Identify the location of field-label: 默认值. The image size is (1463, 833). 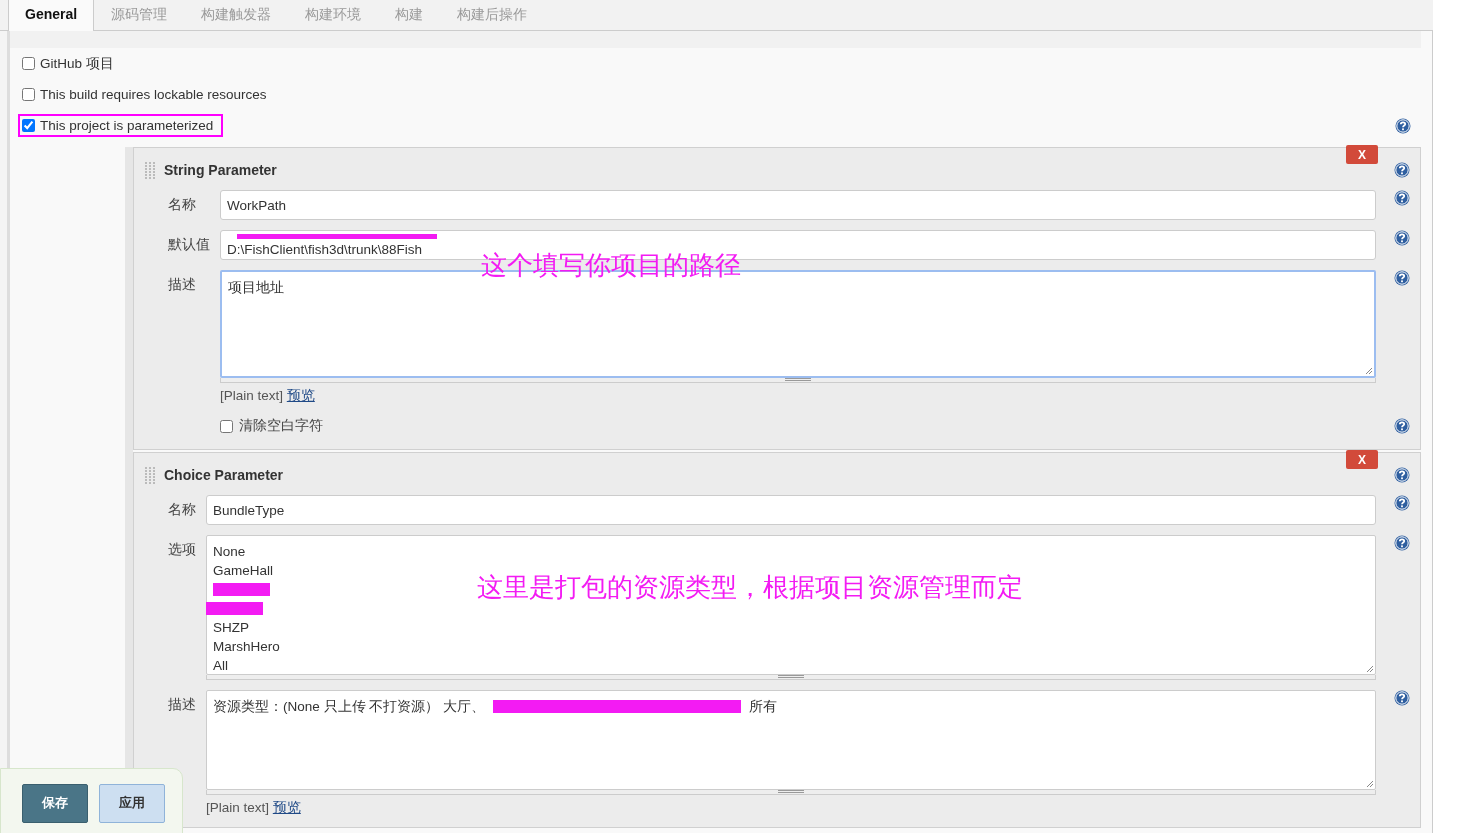
(189, 245).